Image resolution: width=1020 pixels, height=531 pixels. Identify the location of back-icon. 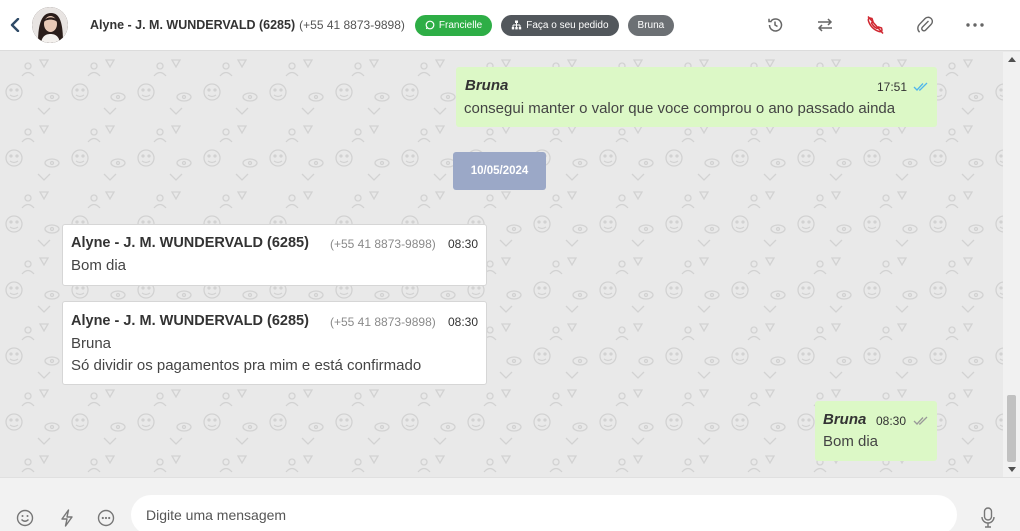
(15, 25).